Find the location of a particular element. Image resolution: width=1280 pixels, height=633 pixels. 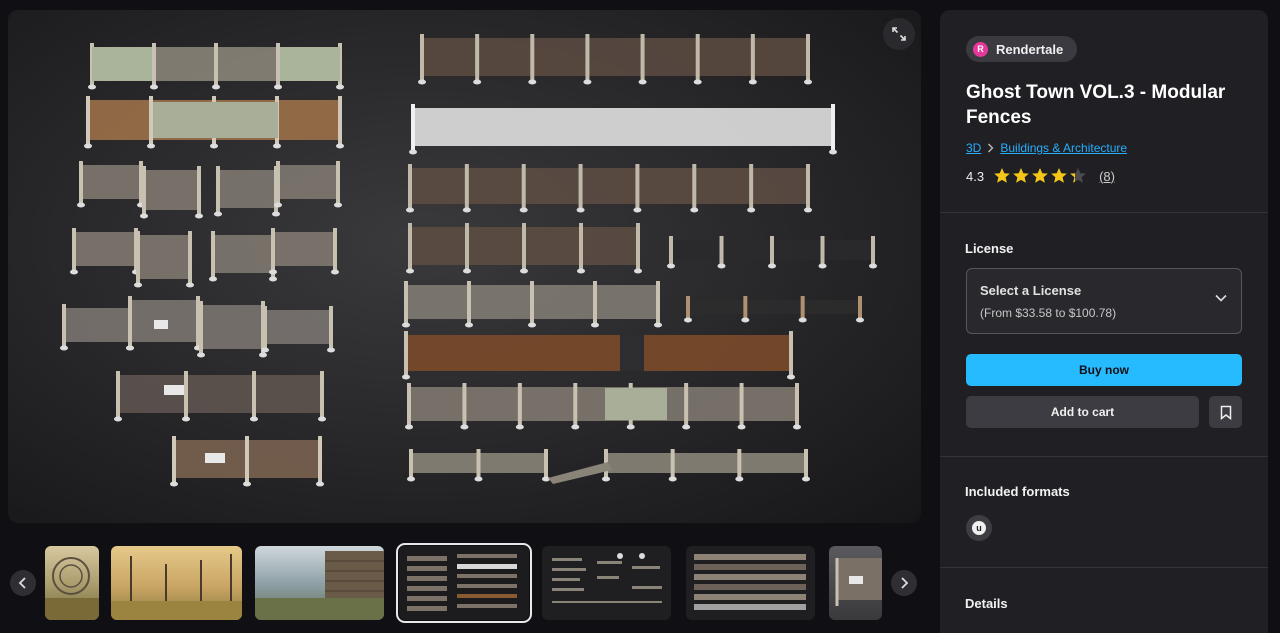

fallen-fence-panel is located at coordinates (580, 473).